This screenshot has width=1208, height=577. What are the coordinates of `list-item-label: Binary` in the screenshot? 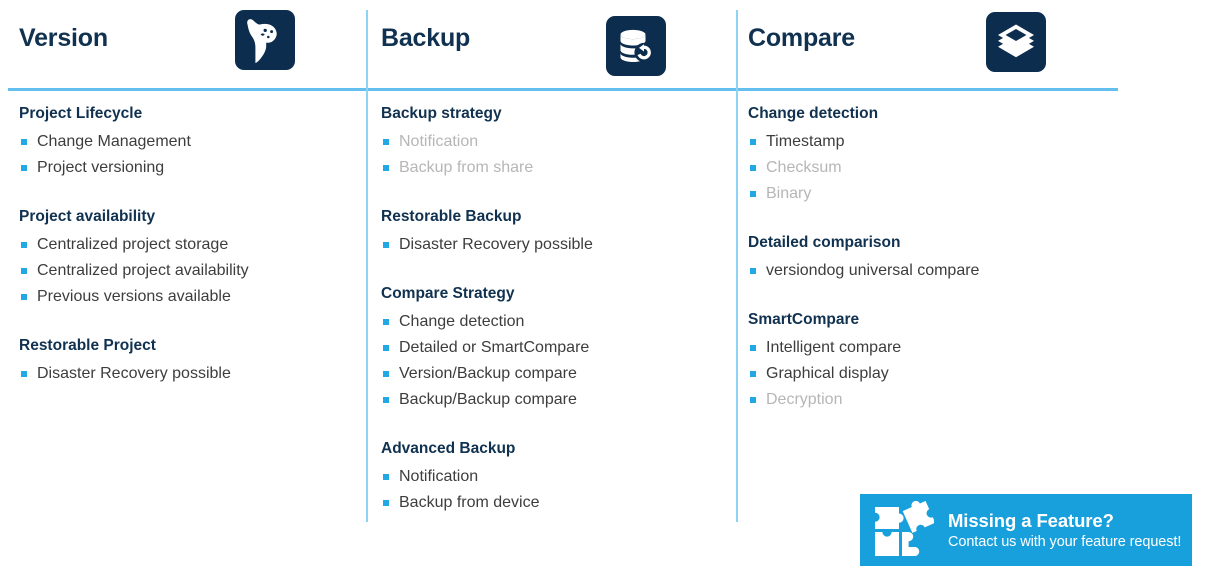 It's located at (789, 193).